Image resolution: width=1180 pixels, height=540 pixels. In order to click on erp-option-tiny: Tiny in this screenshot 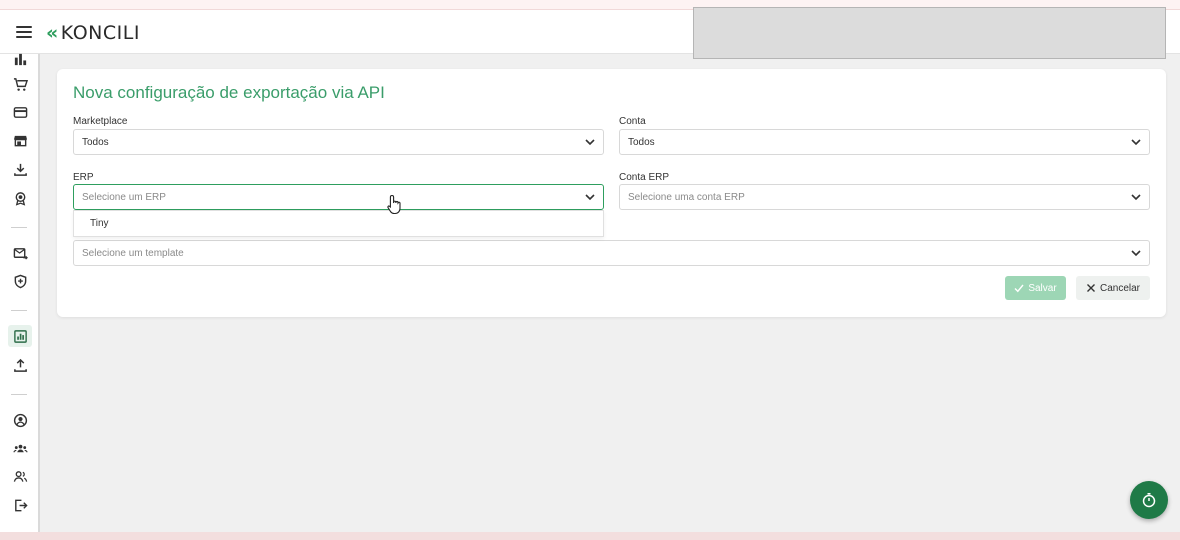, I will do `click(99, 223)`.